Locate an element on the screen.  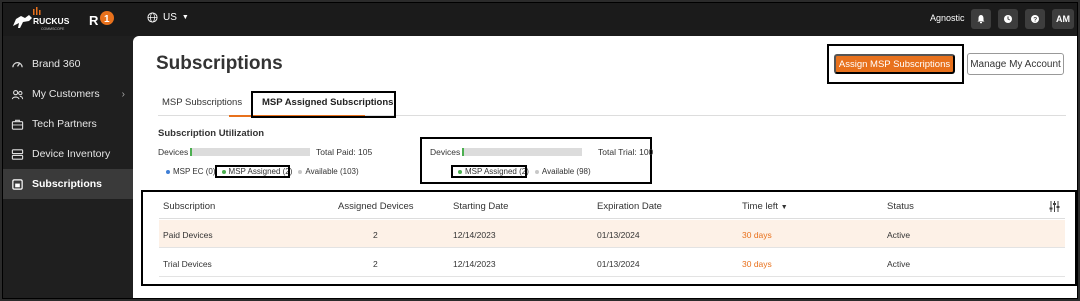
column-header-expiration-date: Expiration Date is located at coordinates (629, 206).